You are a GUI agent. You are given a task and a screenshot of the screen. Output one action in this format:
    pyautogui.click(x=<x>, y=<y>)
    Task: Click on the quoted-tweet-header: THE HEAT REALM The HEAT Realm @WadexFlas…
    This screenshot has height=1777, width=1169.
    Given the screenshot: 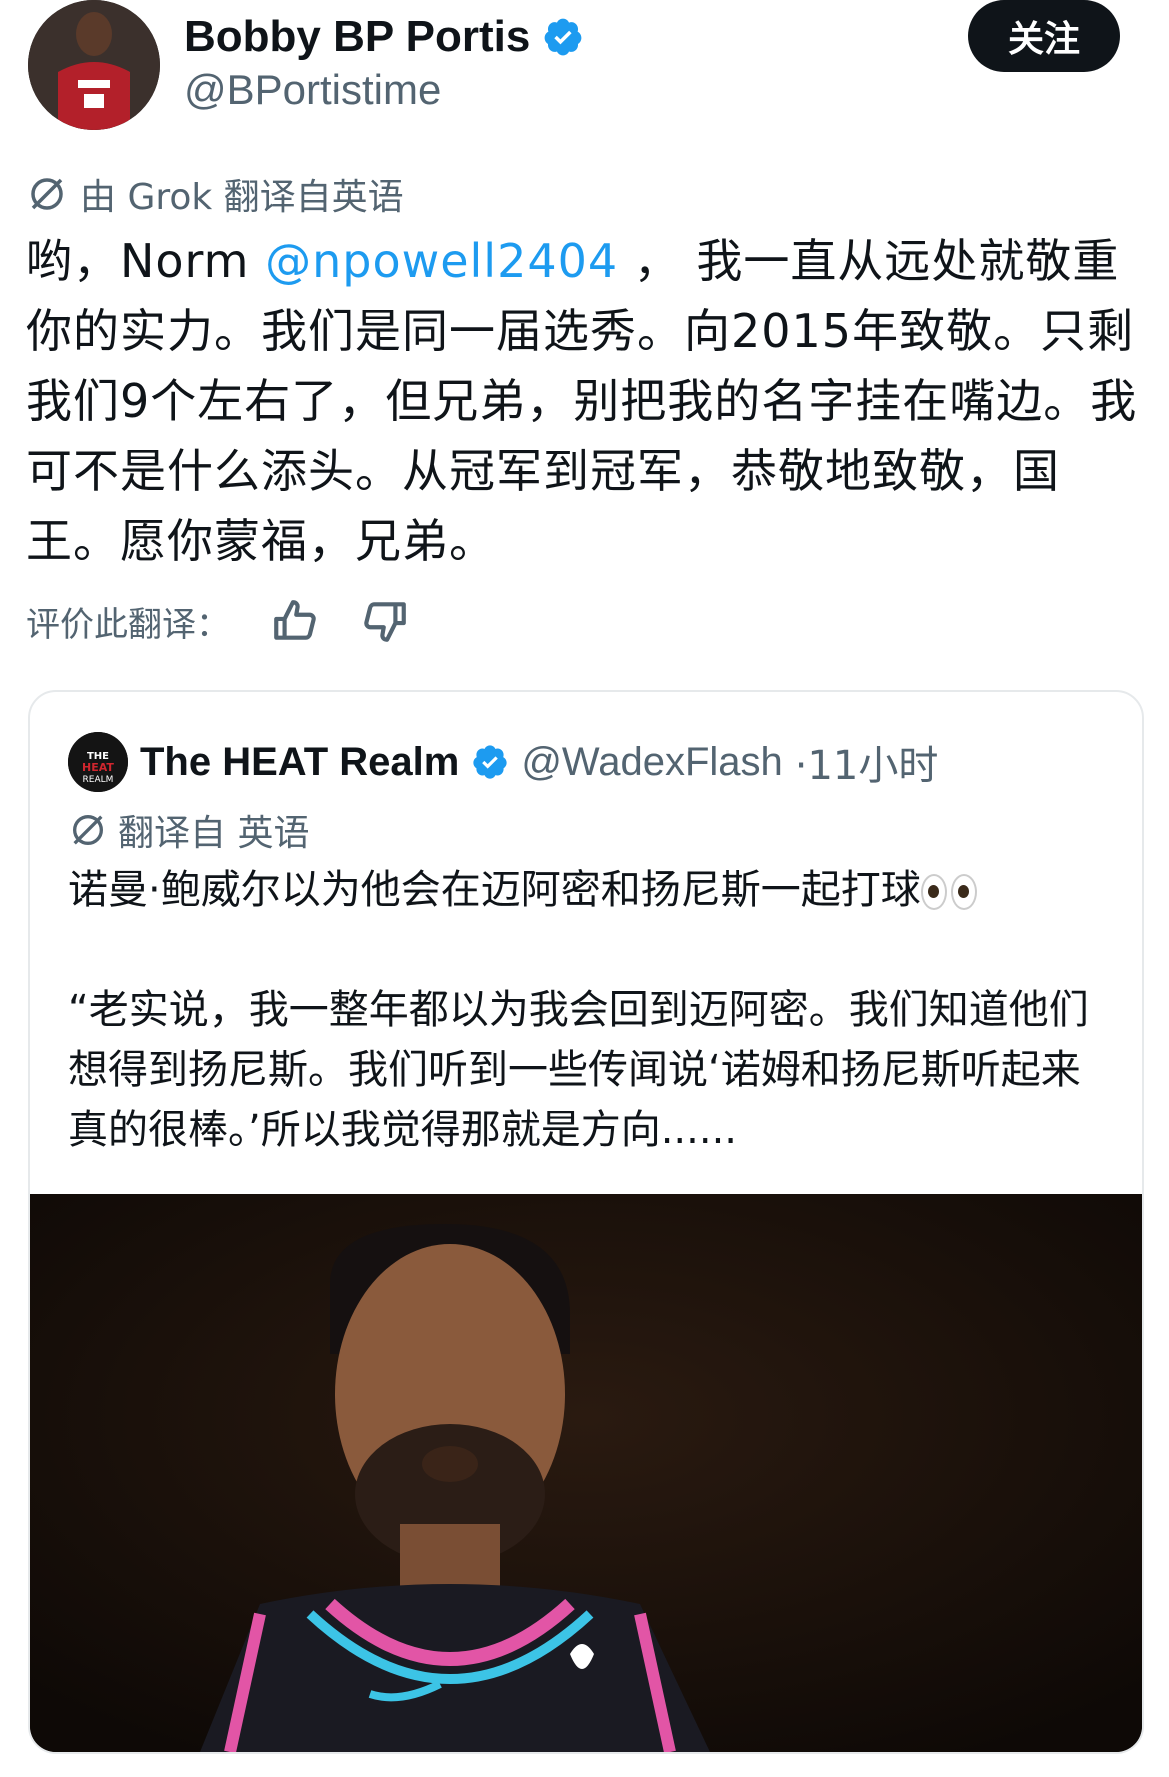 What is the action you would take?
    pyautogui.click(x=503, y=762)
    